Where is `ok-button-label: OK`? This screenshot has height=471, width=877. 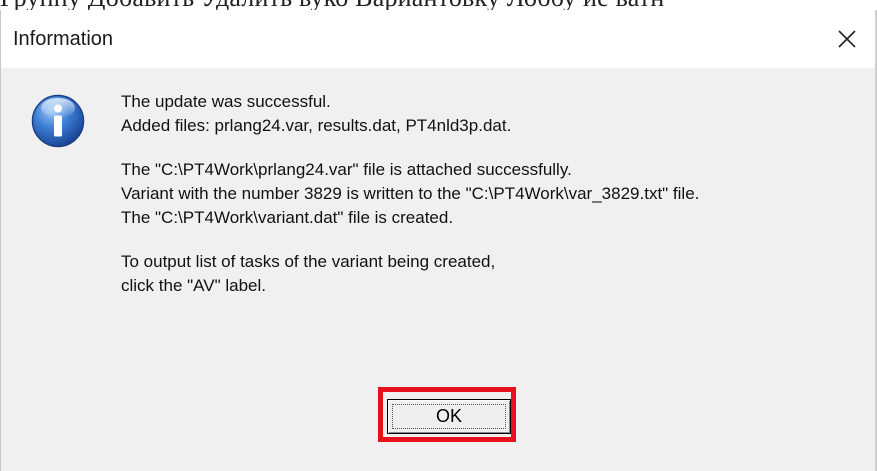 ok-button-label: OK is located at coordinates (448, 416).